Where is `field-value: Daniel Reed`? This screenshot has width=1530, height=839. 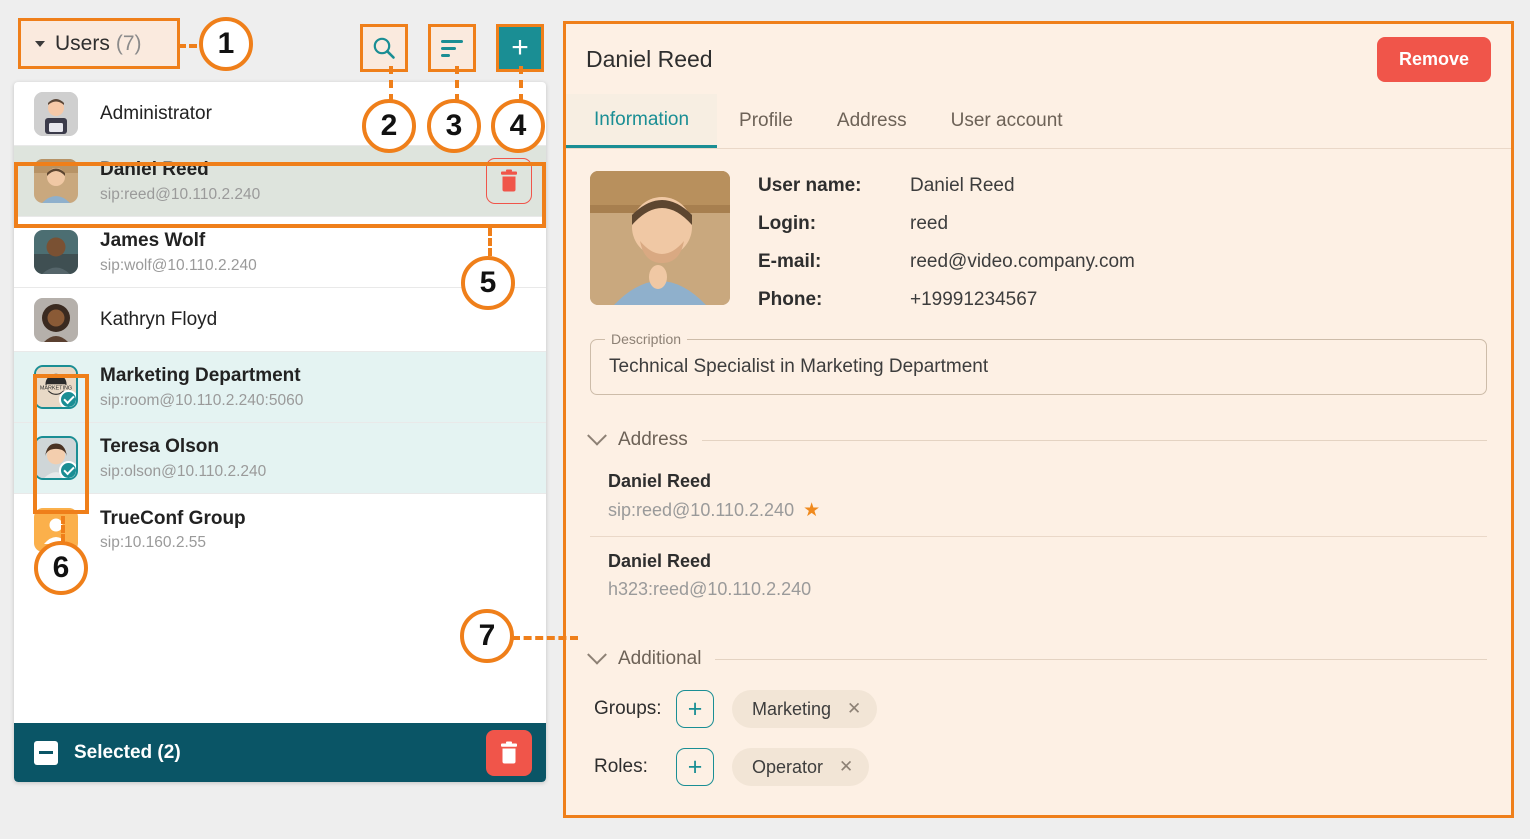 field-value: Daniel Reed is located at coordinates (962, 185).